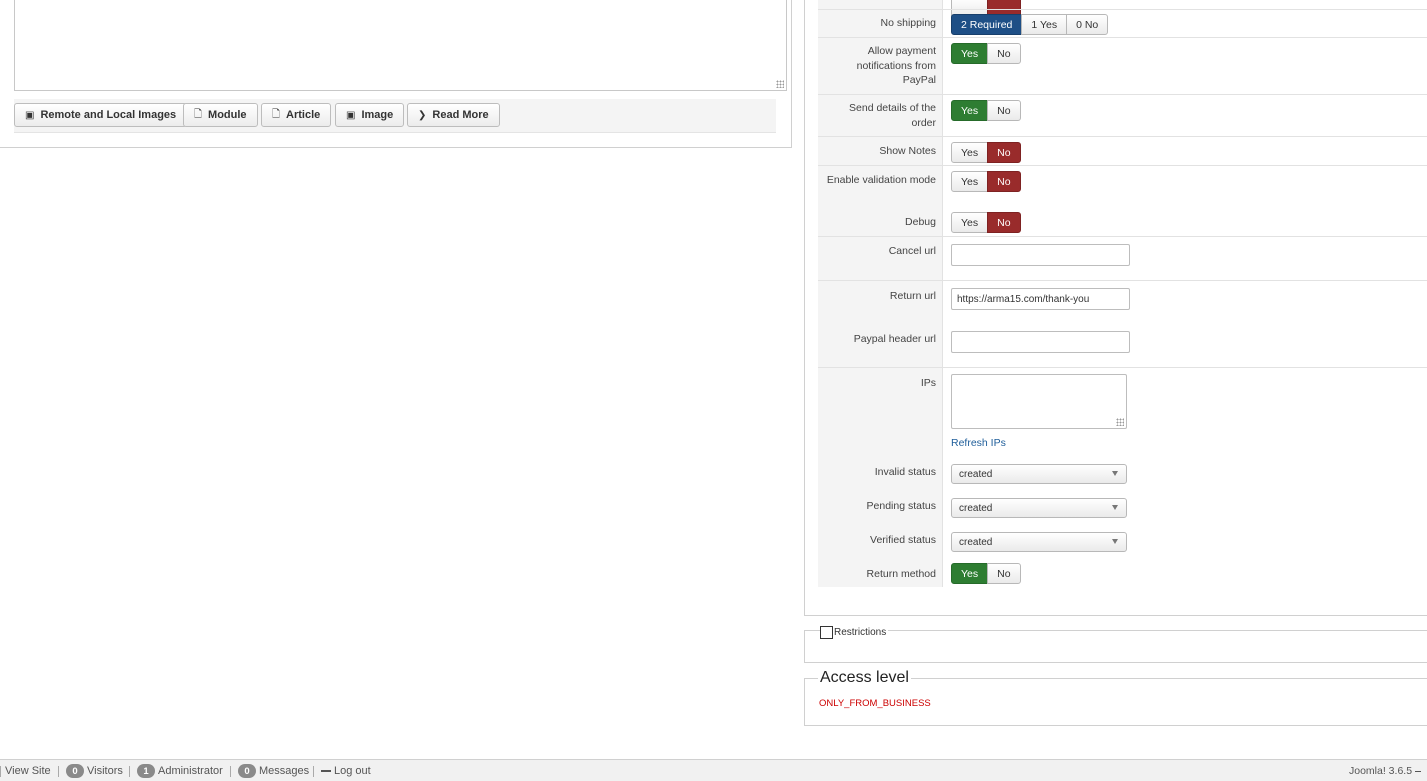  I want to click on version-info: Joomla! 3.6.5, so click(1385, 771).